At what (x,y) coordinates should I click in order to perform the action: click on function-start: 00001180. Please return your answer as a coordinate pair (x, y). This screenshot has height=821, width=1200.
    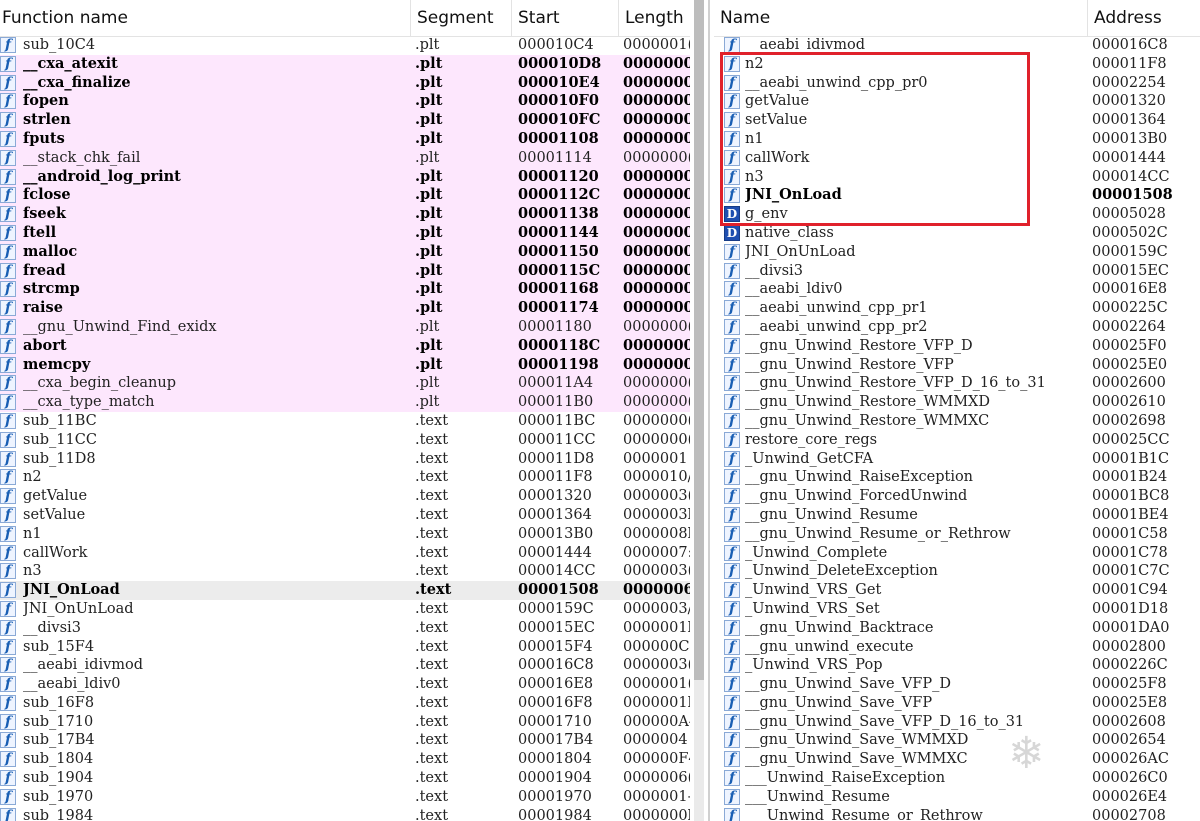
    Looking at the image, I should click on (555, 326).